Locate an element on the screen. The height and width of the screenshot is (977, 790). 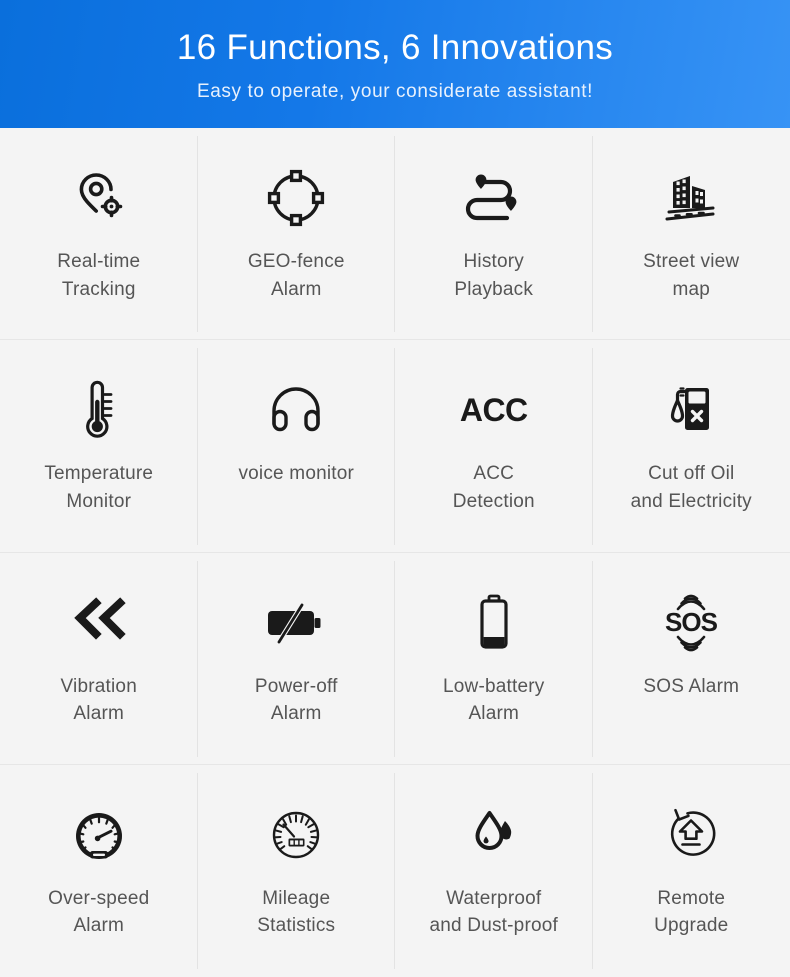
feature-cell-power-off-alarm: Power-off Alarm is located at coordinates (296, 659).